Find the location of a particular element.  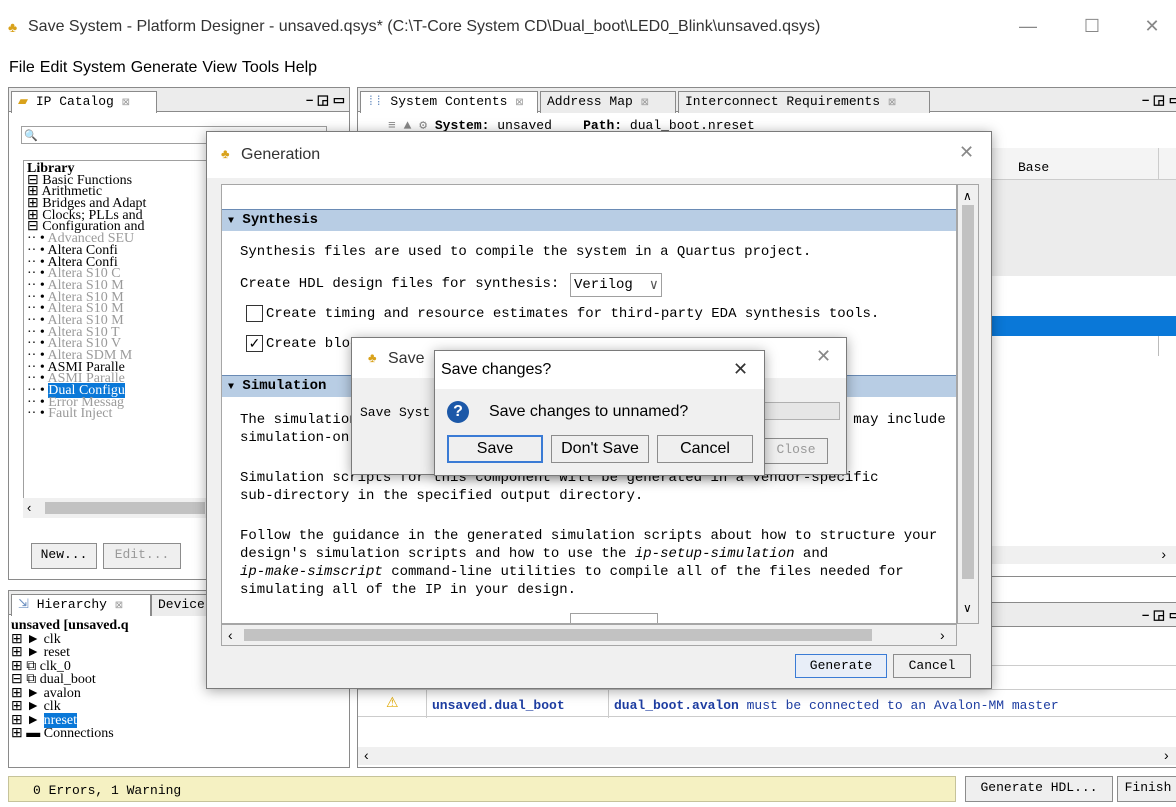

section-label: Simulation is located at coordinates (284, 386).